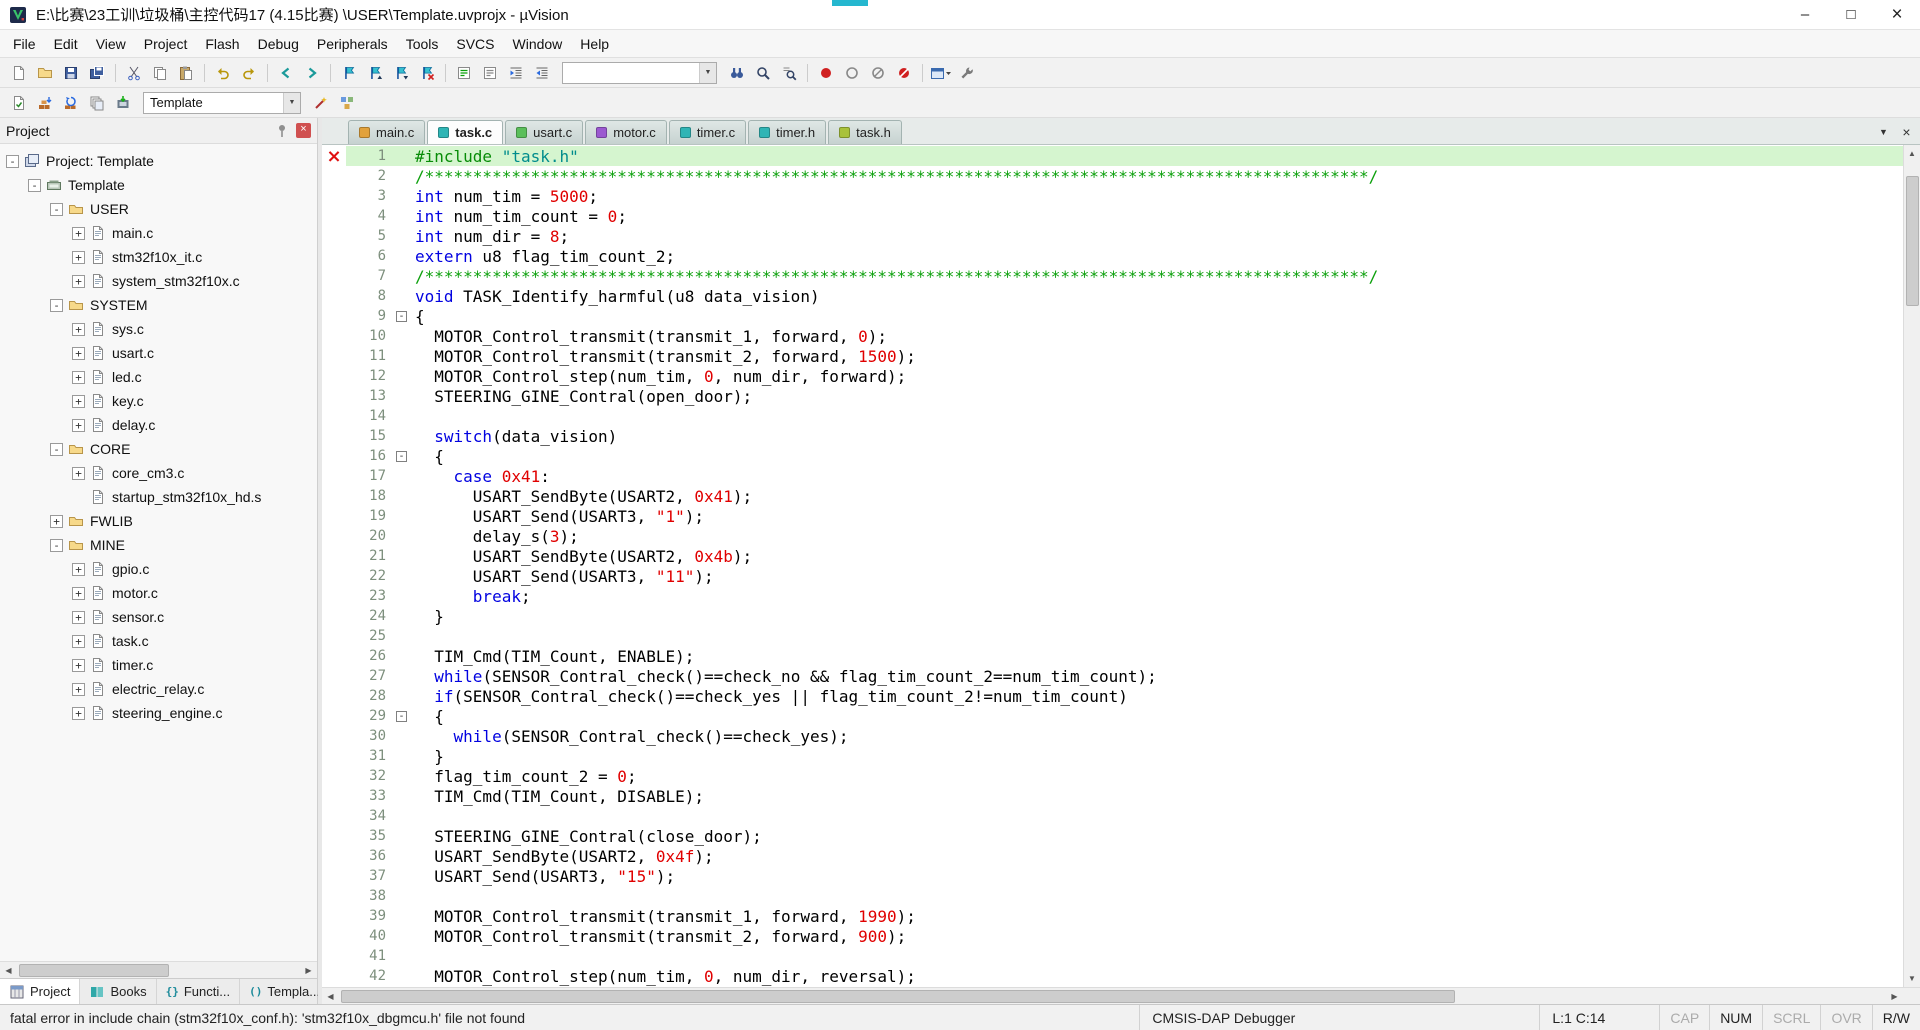  Describe the element at coordinates (158, 665) in the screenshot. I see `tree-item-timer-c: + timer.c` at that location.